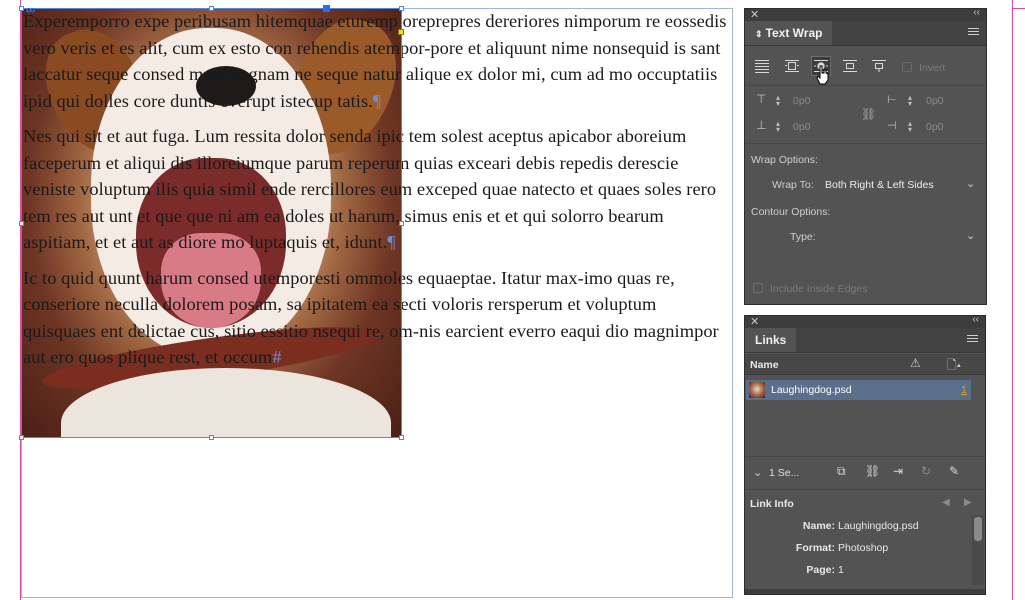 This screenshot has width=1025, height=600. What do you see at coordinates (915, 363) in the screenshot?
I see `warning-icon: ⚠` at bounding box center [915, 363].